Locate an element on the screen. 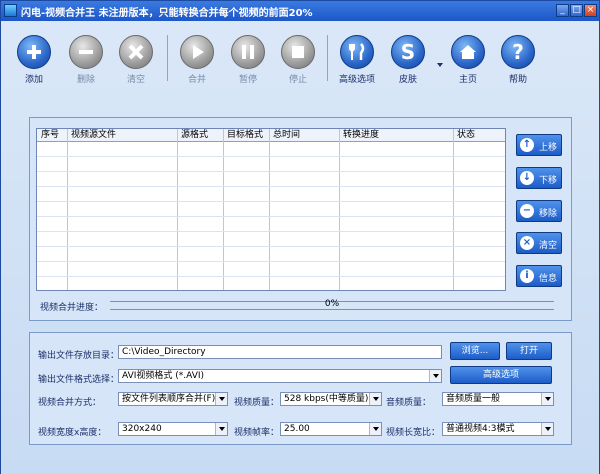 The width and height of the screenshot is (600, 474). info-button: i 信息 is located at coordinates (539, 276).